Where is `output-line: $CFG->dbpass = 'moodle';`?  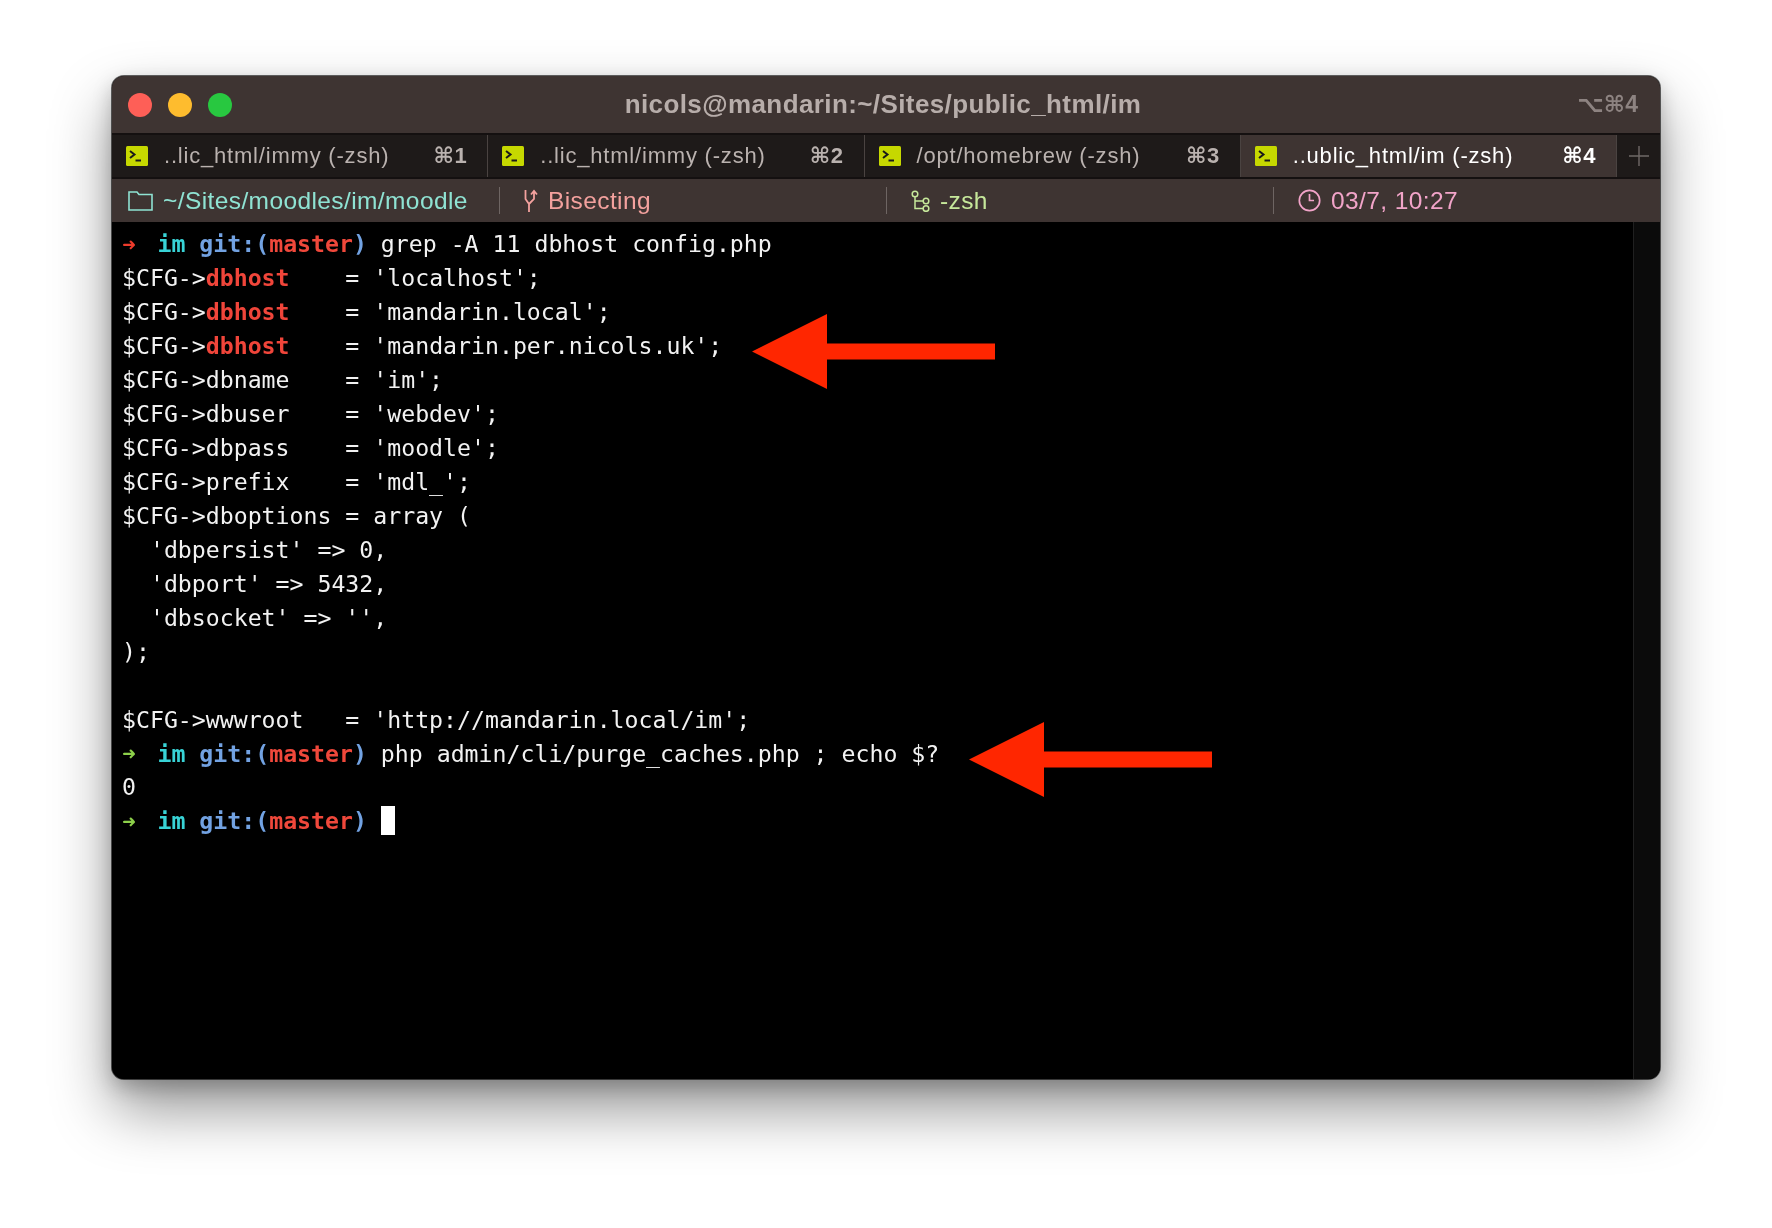
output-line: $CFG->dbpass = 'moodle'; is located at coordinates (310, 448).